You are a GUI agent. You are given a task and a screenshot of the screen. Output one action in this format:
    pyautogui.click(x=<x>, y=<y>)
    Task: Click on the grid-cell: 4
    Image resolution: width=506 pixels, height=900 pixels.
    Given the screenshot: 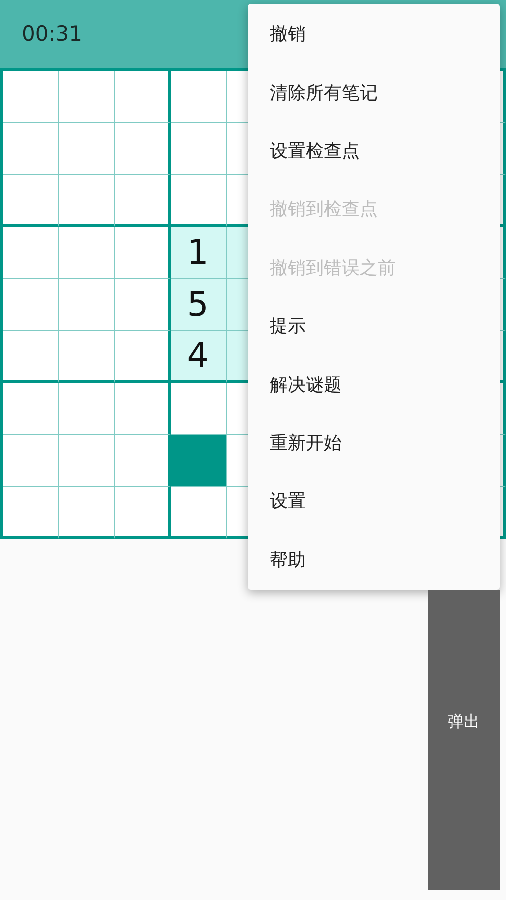 What is the action you would take?
    pyautogui.click(x=198, y=357)
    